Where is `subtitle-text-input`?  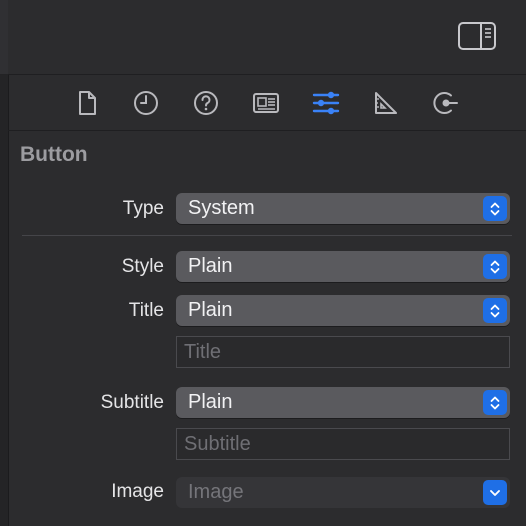 subtitle-text-input is located at coordinates (343, 444).